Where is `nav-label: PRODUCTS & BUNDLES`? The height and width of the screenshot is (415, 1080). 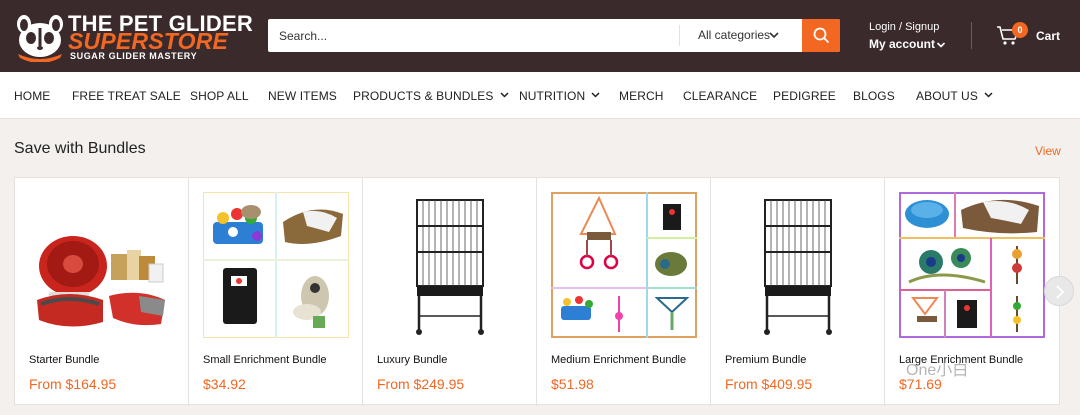 nav-label: PRODUCTS & BUNDLES is located at coordinates (423, 96).